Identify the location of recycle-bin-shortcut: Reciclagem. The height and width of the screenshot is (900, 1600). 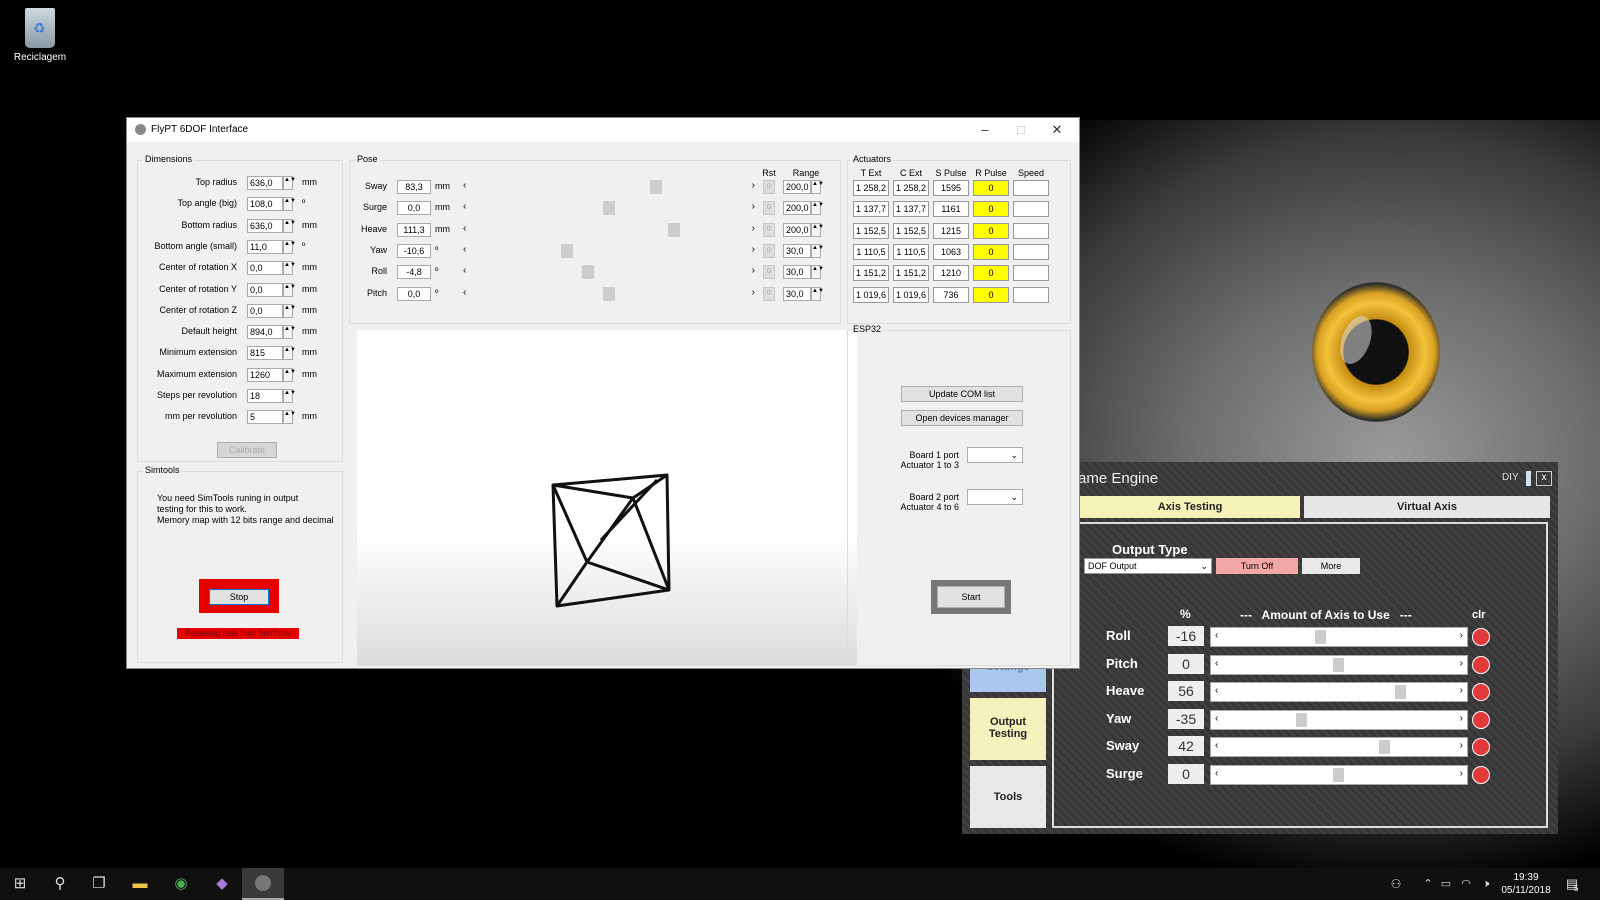
(40, 35).